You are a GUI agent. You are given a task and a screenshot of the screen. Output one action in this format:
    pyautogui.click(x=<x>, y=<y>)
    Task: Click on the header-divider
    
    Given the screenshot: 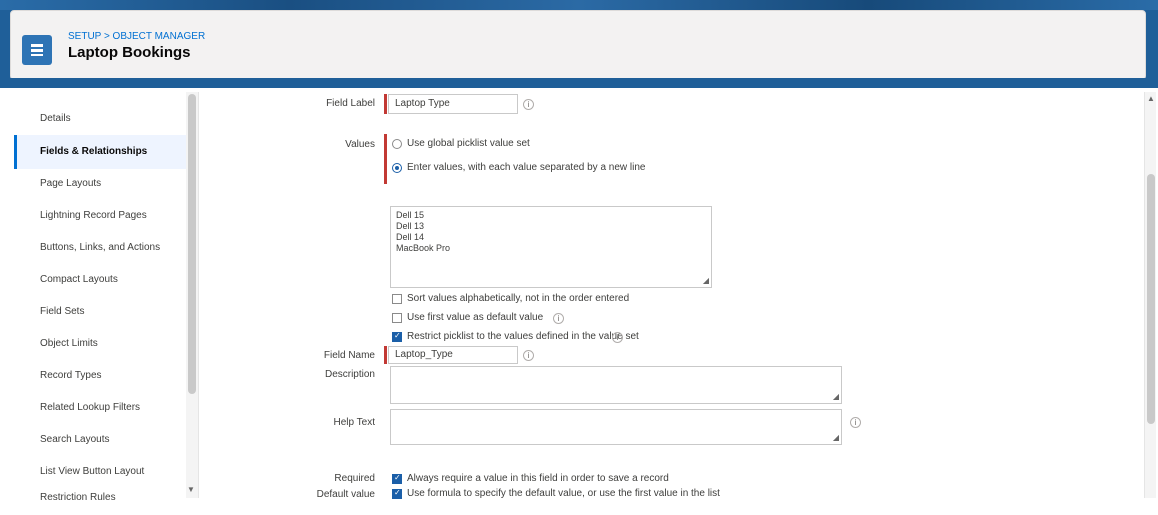 What is the action you would take?
    pyautogui.click(x=579, y=83)
    